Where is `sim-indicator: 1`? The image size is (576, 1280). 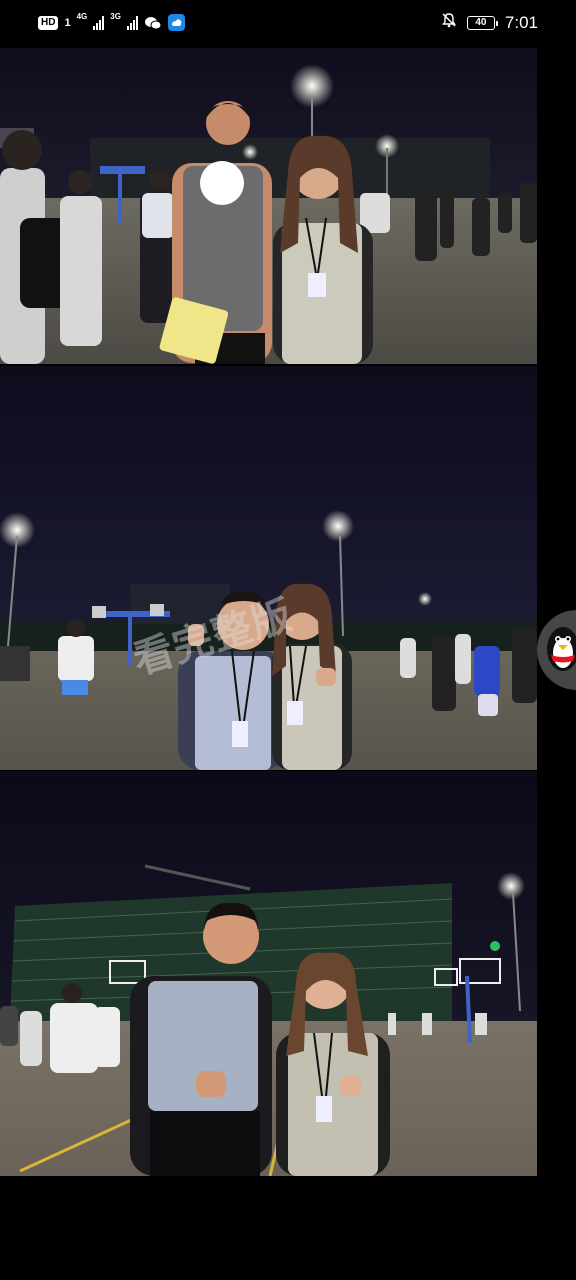 sim-indicator: 1 is located at coordinates (67, 22).